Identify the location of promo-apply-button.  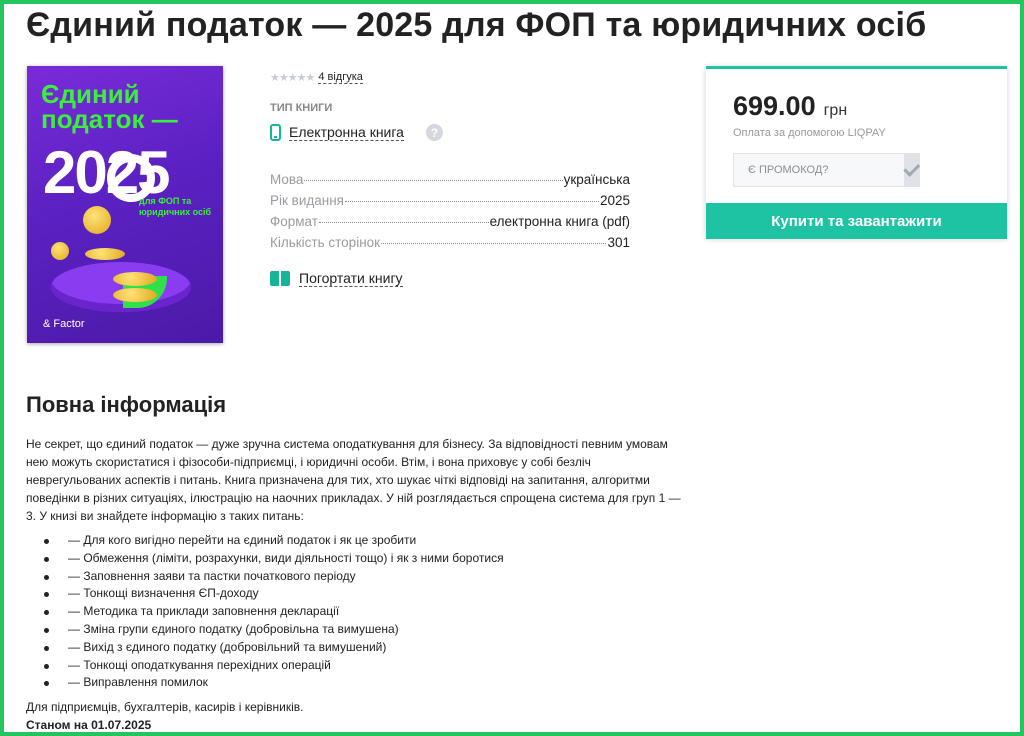
(912, 170).